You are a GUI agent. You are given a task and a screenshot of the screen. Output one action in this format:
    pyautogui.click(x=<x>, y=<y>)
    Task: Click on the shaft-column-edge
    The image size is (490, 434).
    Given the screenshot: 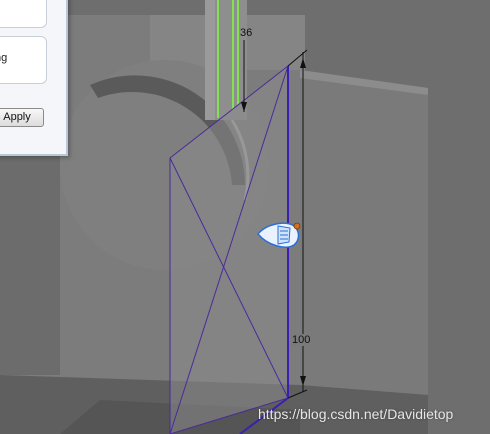 What is the action you would take?
    pyautogui.click(x=210, y=60)
    